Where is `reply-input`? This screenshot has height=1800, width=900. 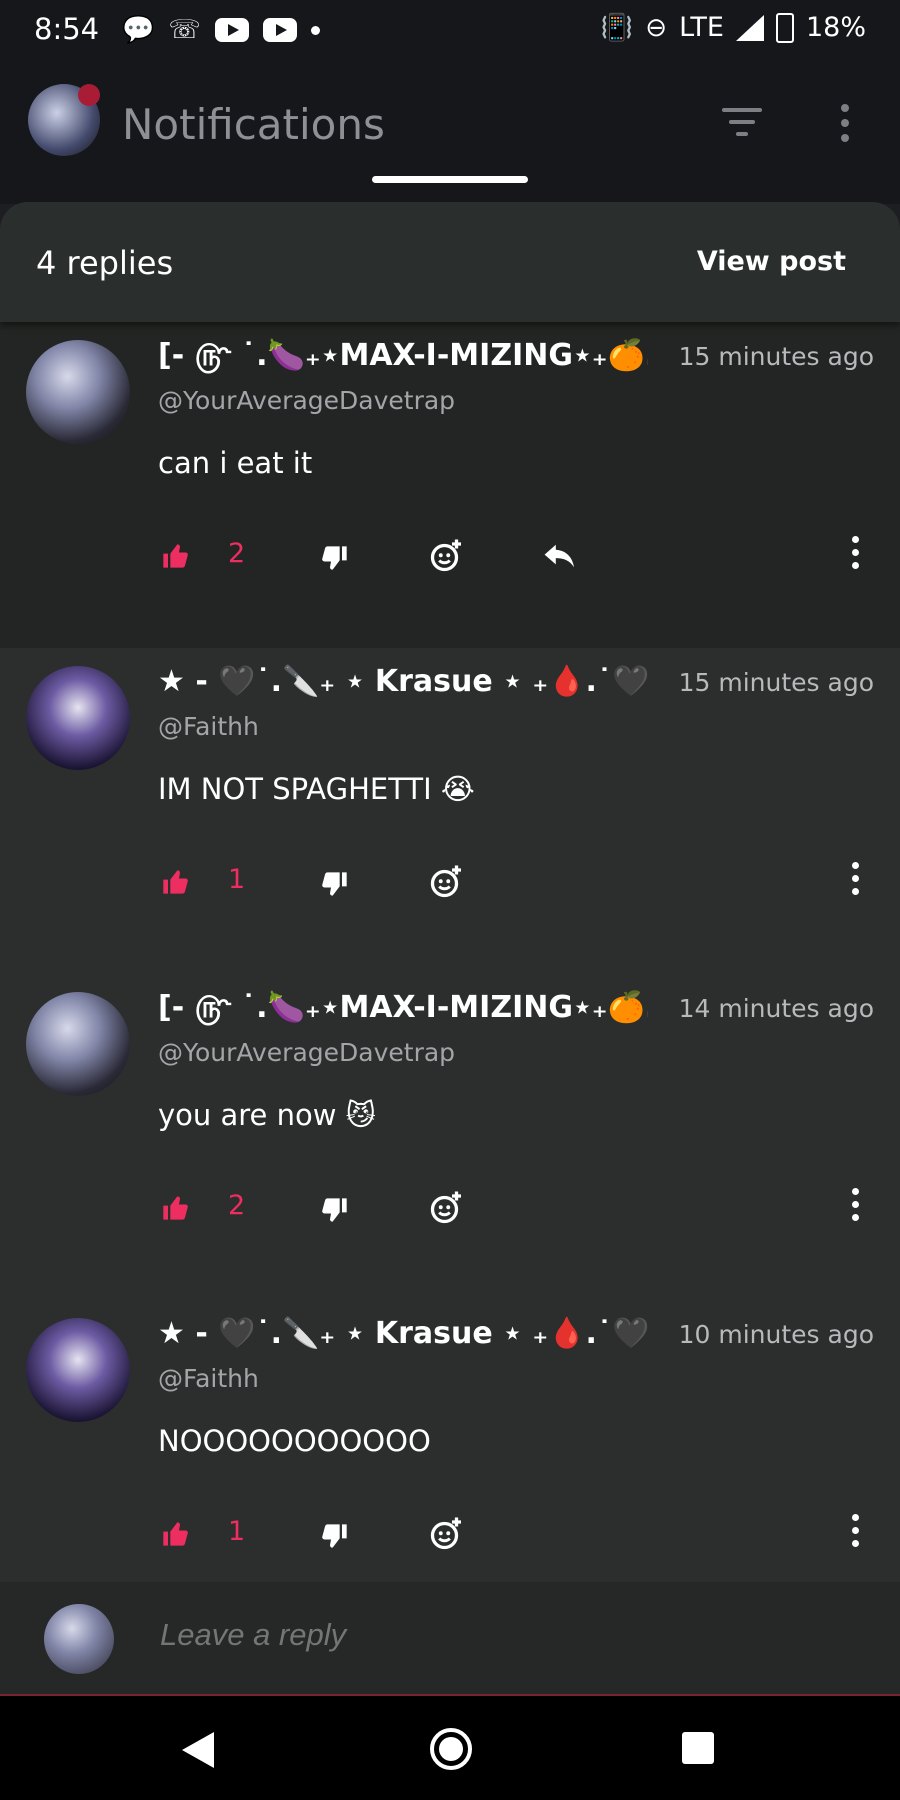
reply-input is located at coordinates (362, 1635).